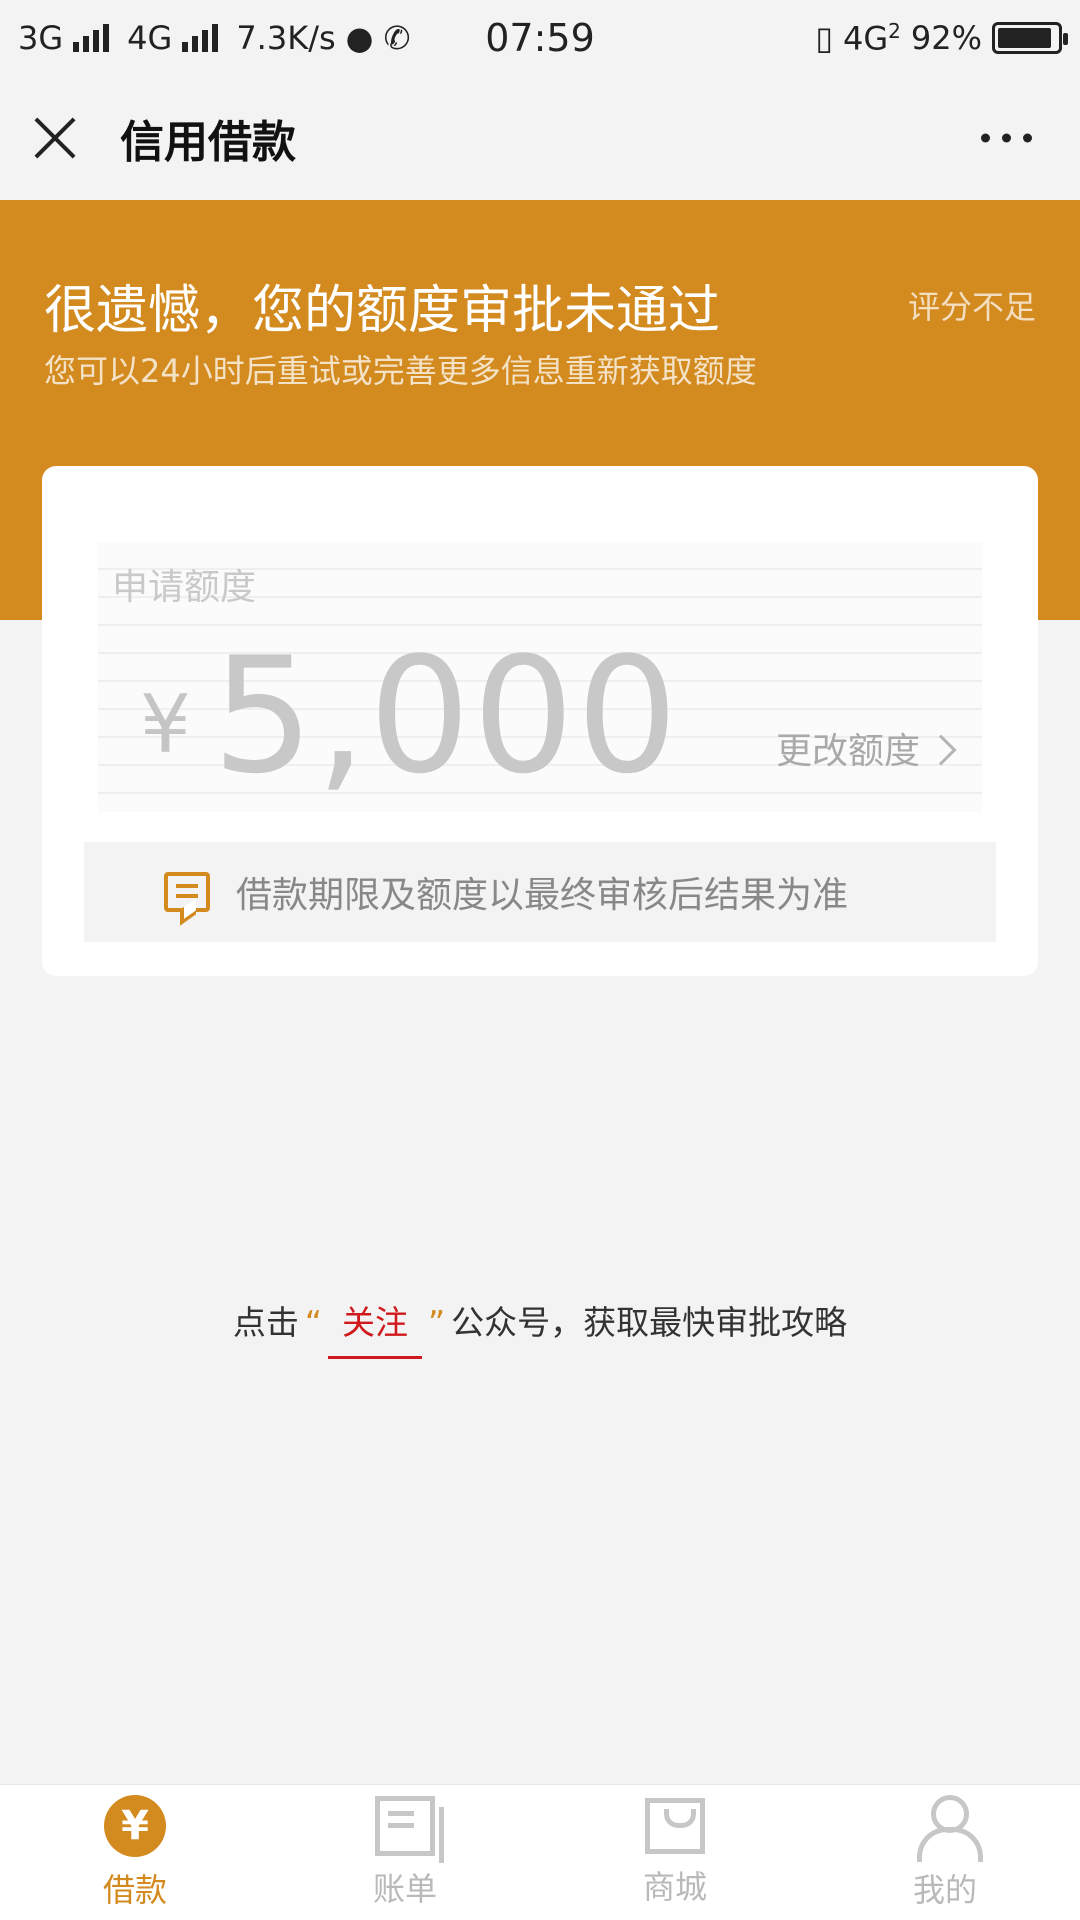 The width and height of the screenshot is (1080, 1920). I want to click on chat-icon: ●, so click(359, 38).